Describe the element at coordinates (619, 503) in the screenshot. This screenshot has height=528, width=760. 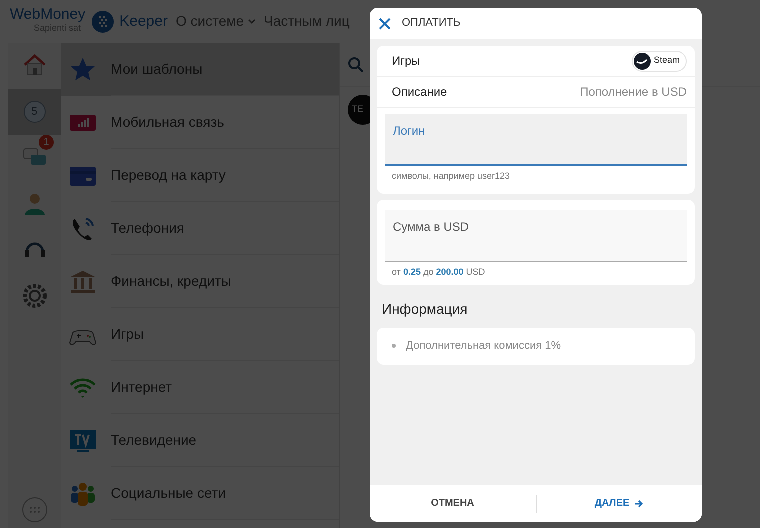
I see `dialog-button: ДАЛЕЕ` at that location.